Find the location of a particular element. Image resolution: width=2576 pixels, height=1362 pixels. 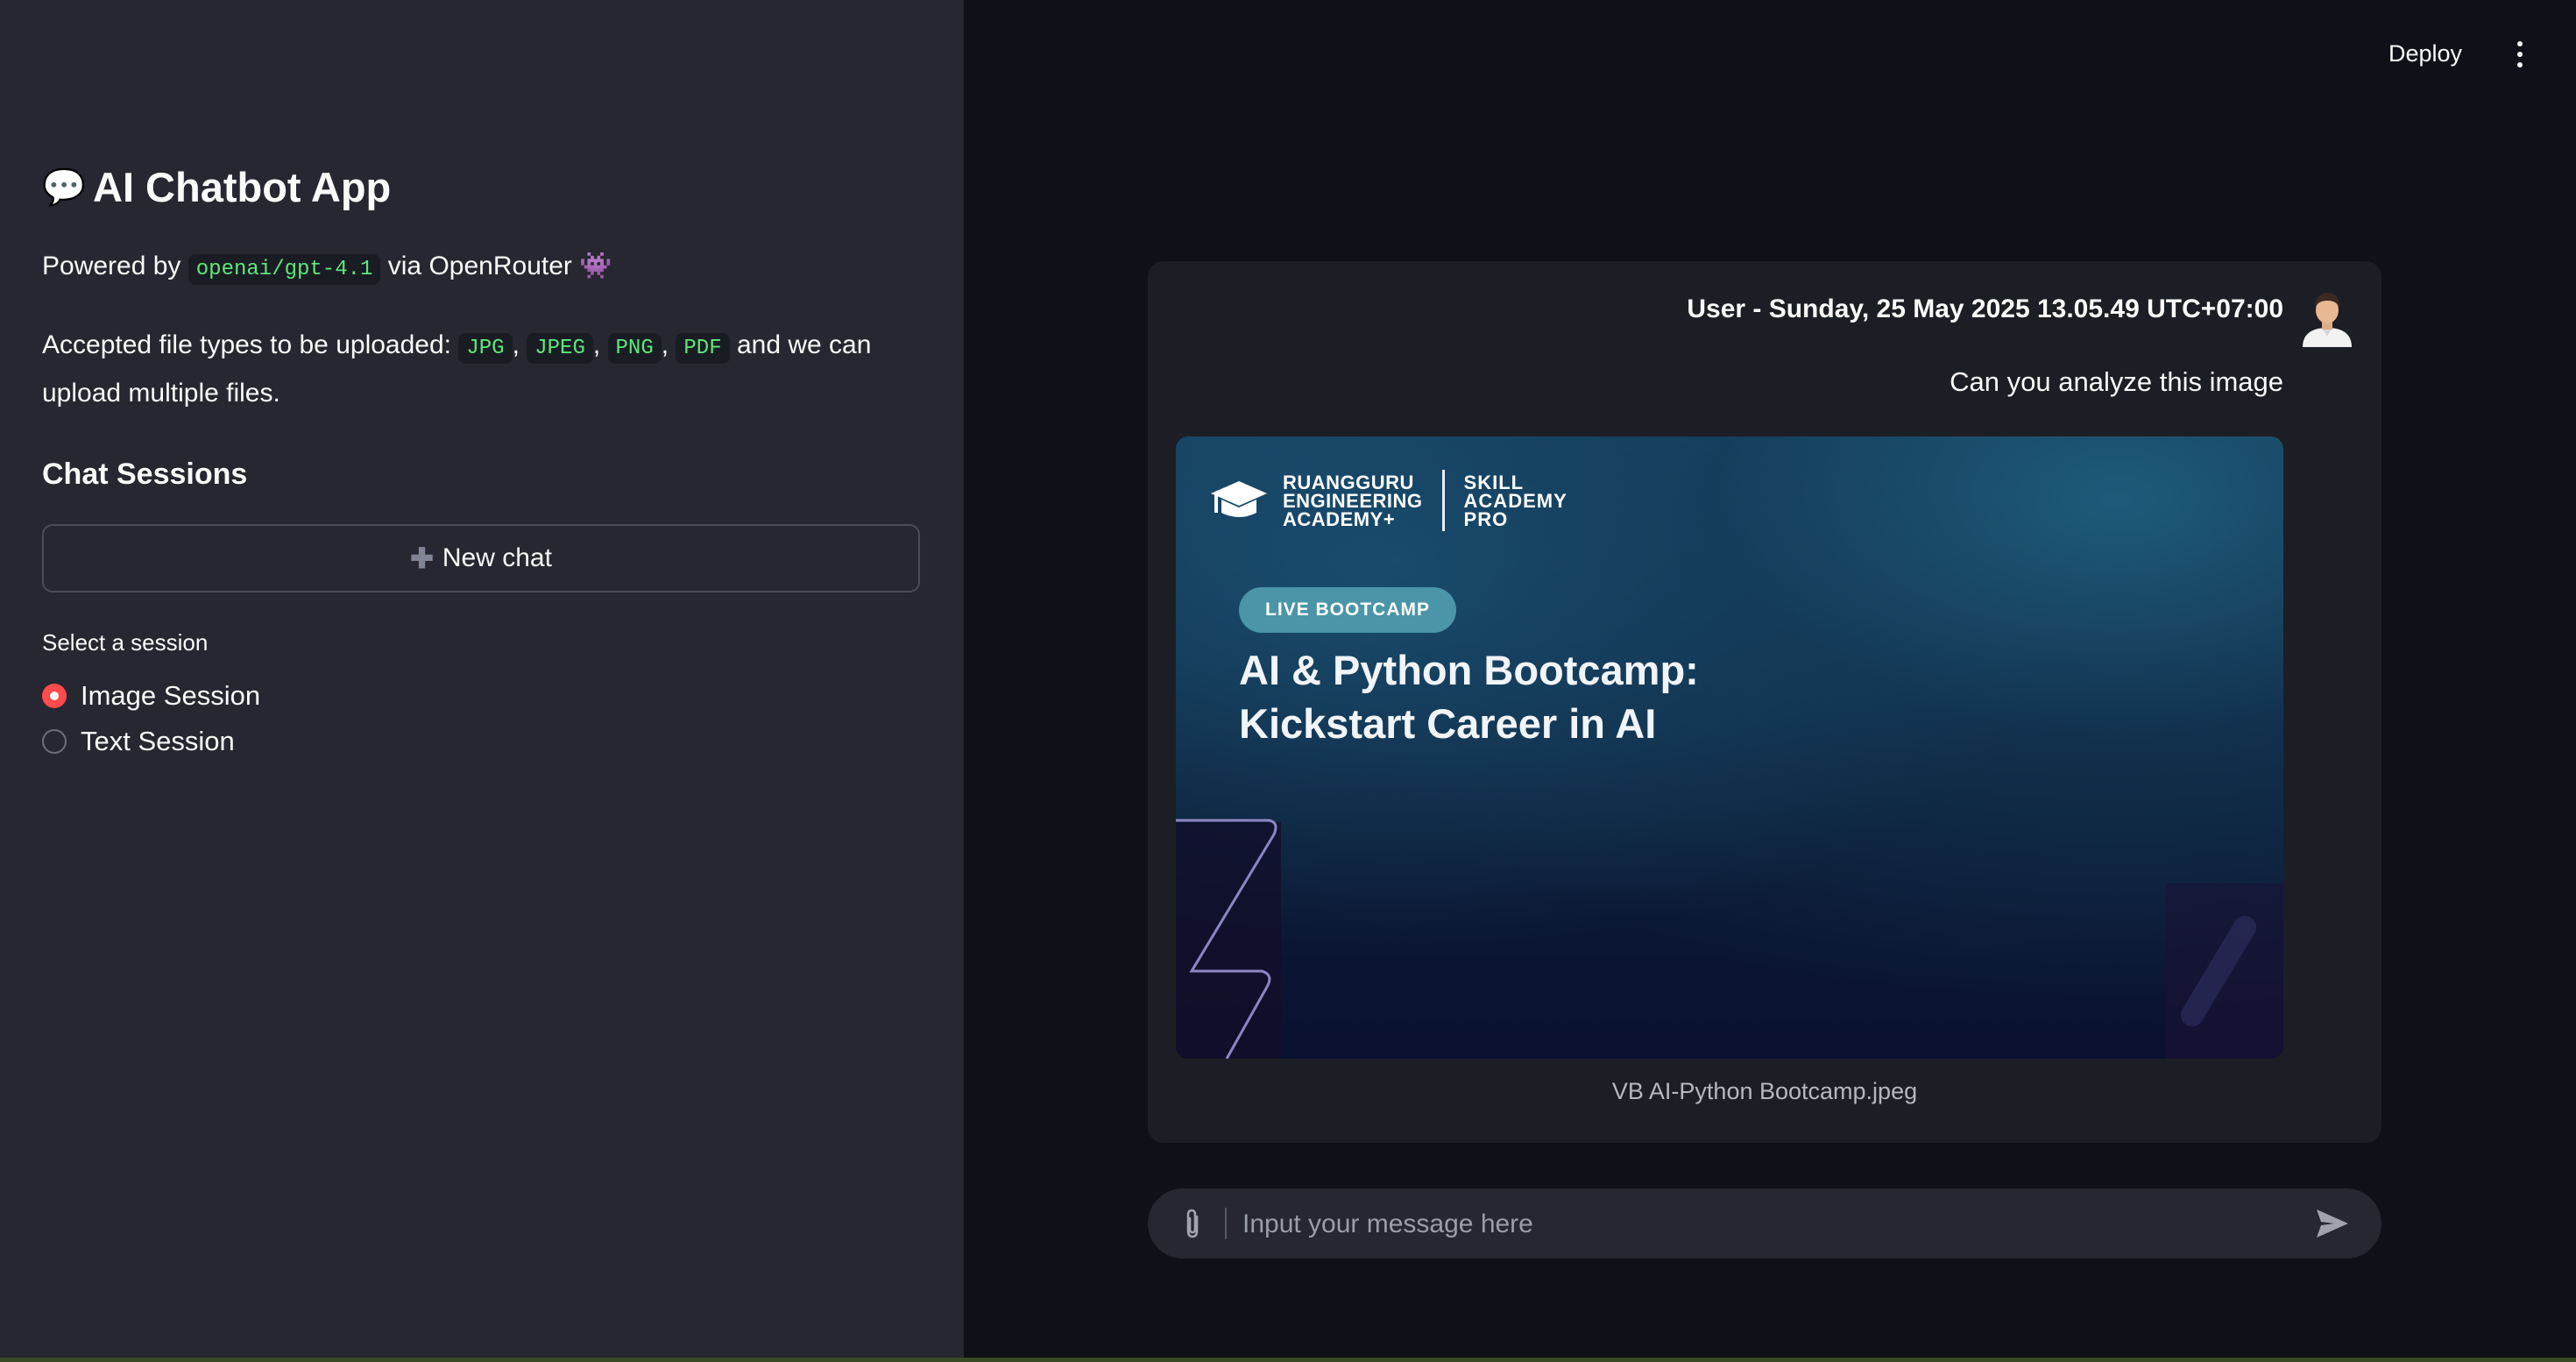

brand-line: SKILL is located at coordinates (1494, 482).